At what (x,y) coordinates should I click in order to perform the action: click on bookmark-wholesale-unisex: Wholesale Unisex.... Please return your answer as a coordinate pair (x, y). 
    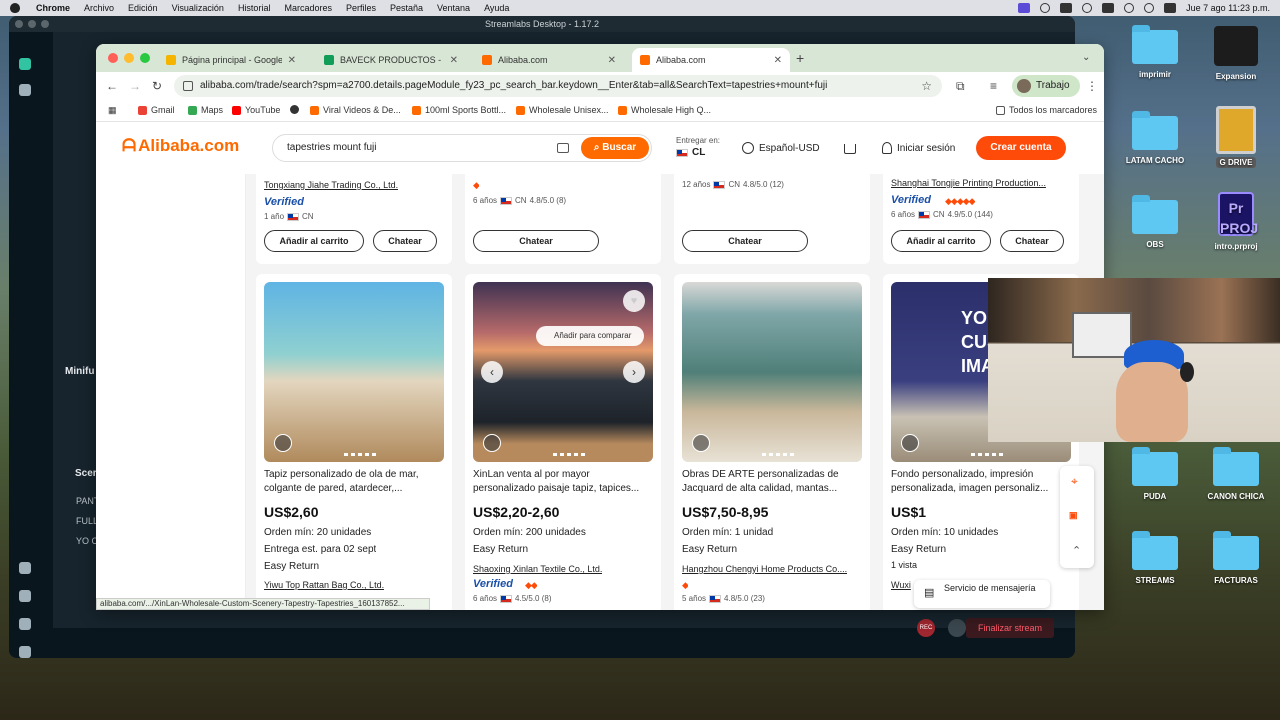
    Looking at the image, I should click on (562, 110).